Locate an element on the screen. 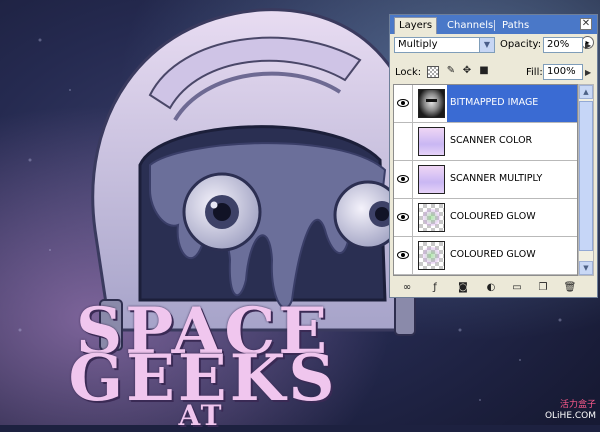 The height and width of the screenshot is (432, 600). watermark-url: OLiHE.COM is located at coordinates (570, 416).